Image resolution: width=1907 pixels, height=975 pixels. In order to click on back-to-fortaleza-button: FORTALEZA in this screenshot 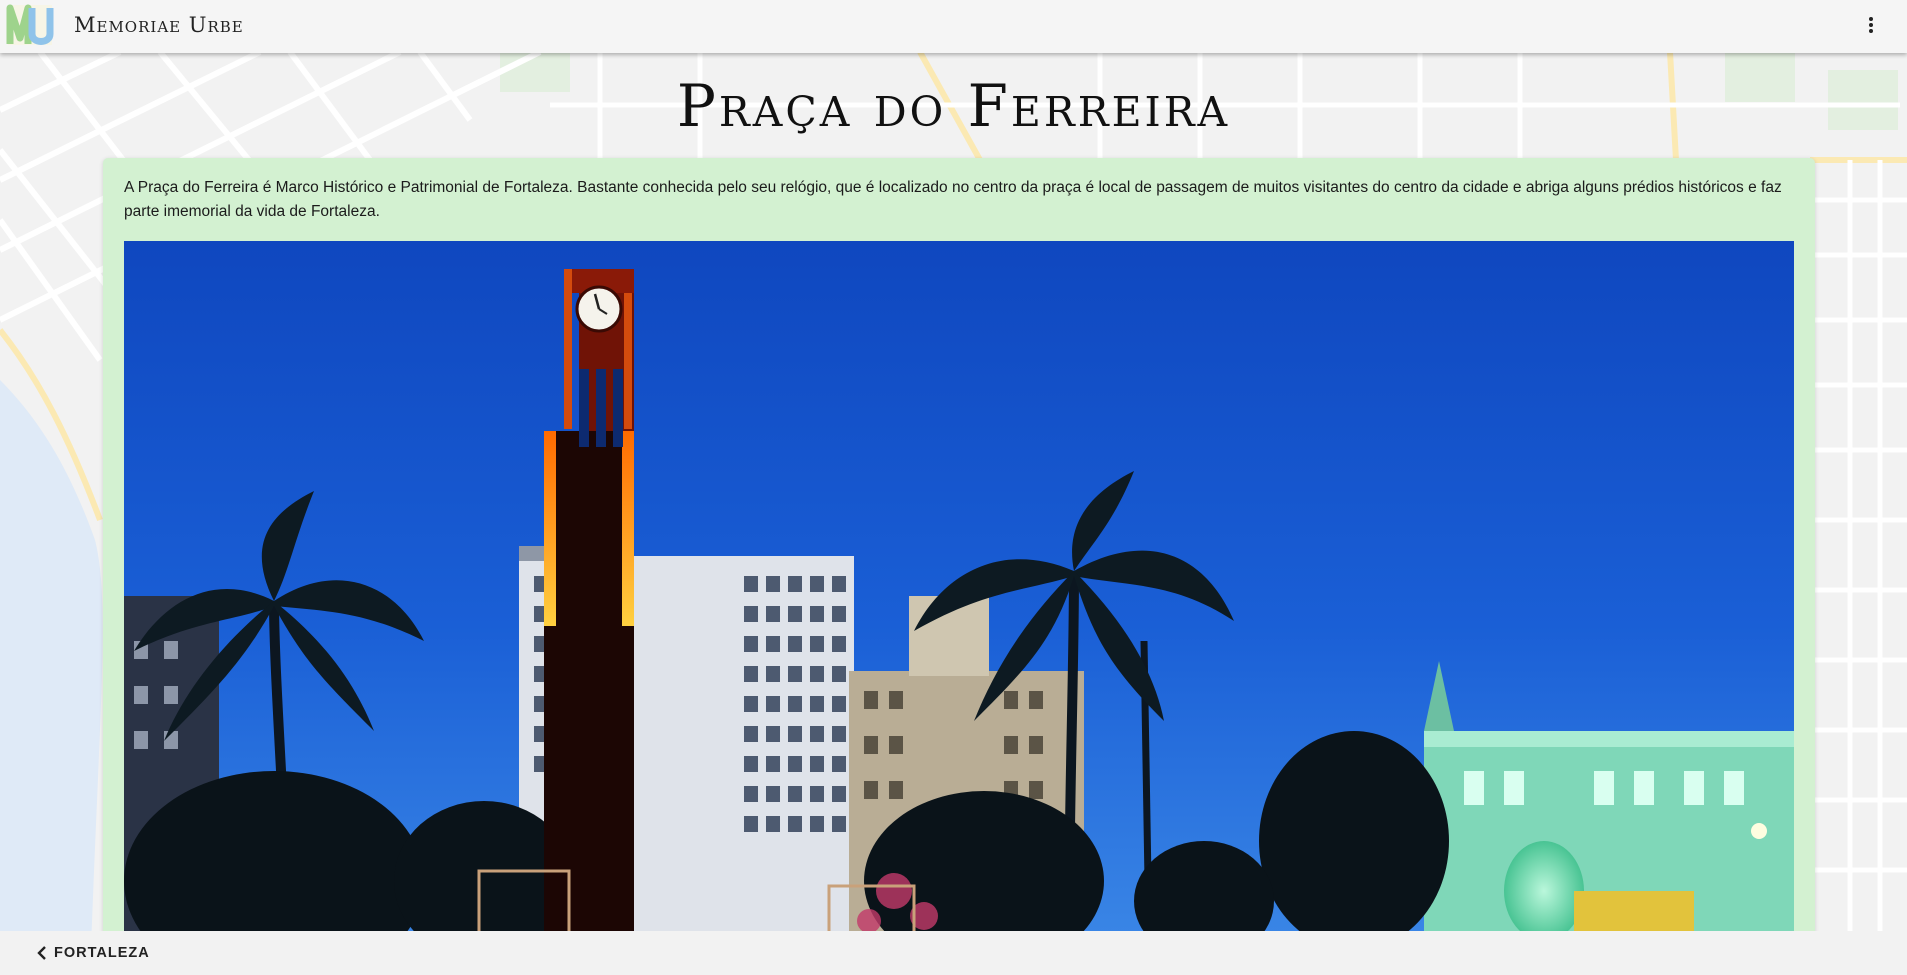, I will do `click(93, 953)`.